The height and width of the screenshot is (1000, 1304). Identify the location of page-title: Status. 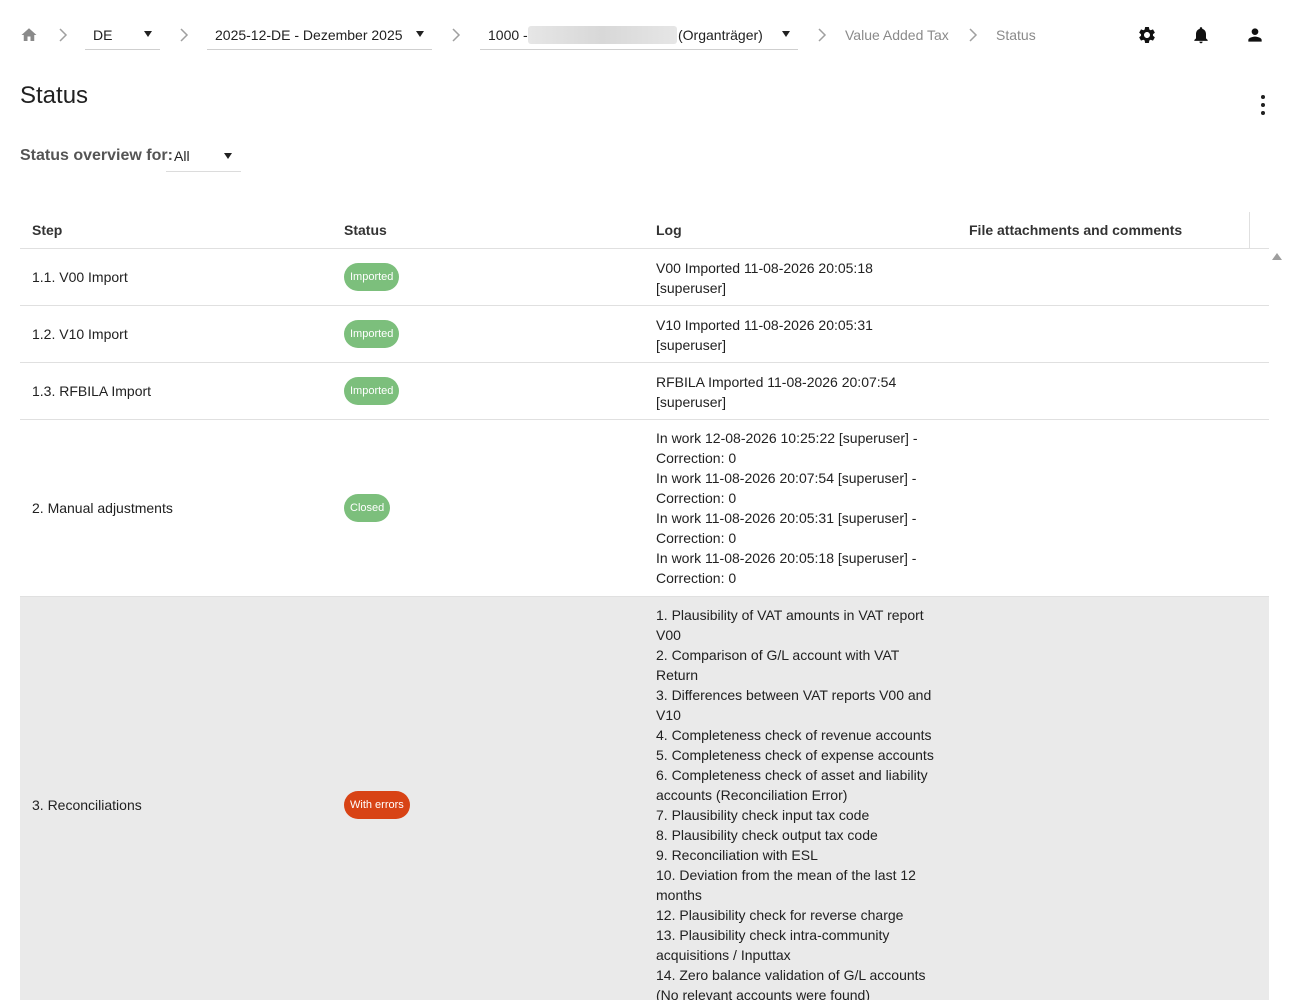
(54, 95).